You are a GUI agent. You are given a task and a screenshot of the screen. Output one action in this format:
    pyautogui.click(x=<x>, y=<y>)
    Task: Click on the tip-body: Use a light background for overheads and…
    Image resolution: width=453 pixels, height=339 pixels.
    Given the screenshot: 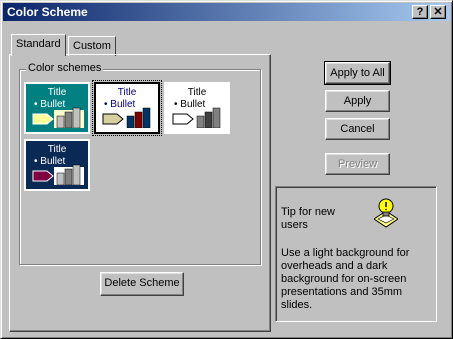 What is the action you would take?
    pyautogui.click(x=345, y=279)
    